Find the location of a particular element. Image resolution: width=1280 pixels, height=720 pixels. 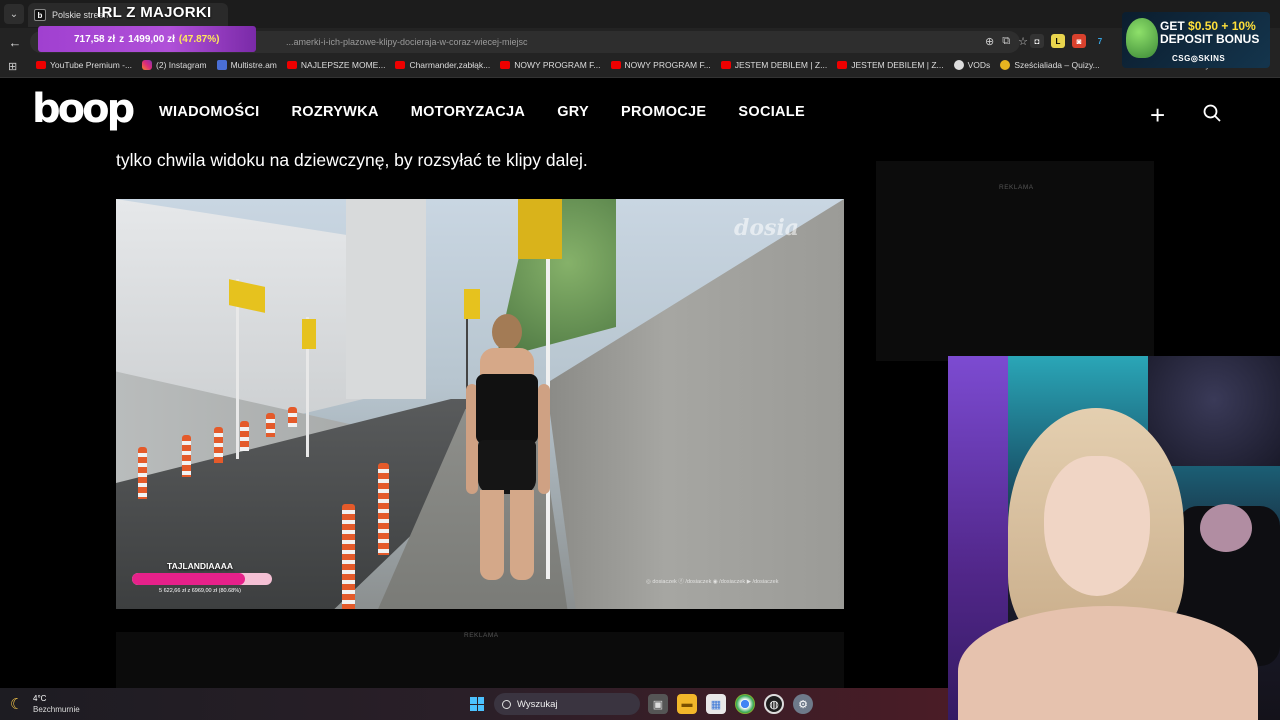

nav-rozrywka: ROZRYWKA is located at coordinates (334, 112).